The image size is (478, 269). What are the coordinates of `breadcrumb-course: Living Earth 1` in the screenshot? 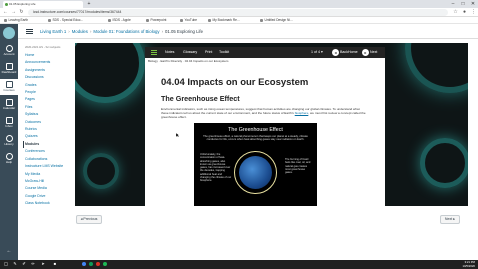 It's located at (53, 31).